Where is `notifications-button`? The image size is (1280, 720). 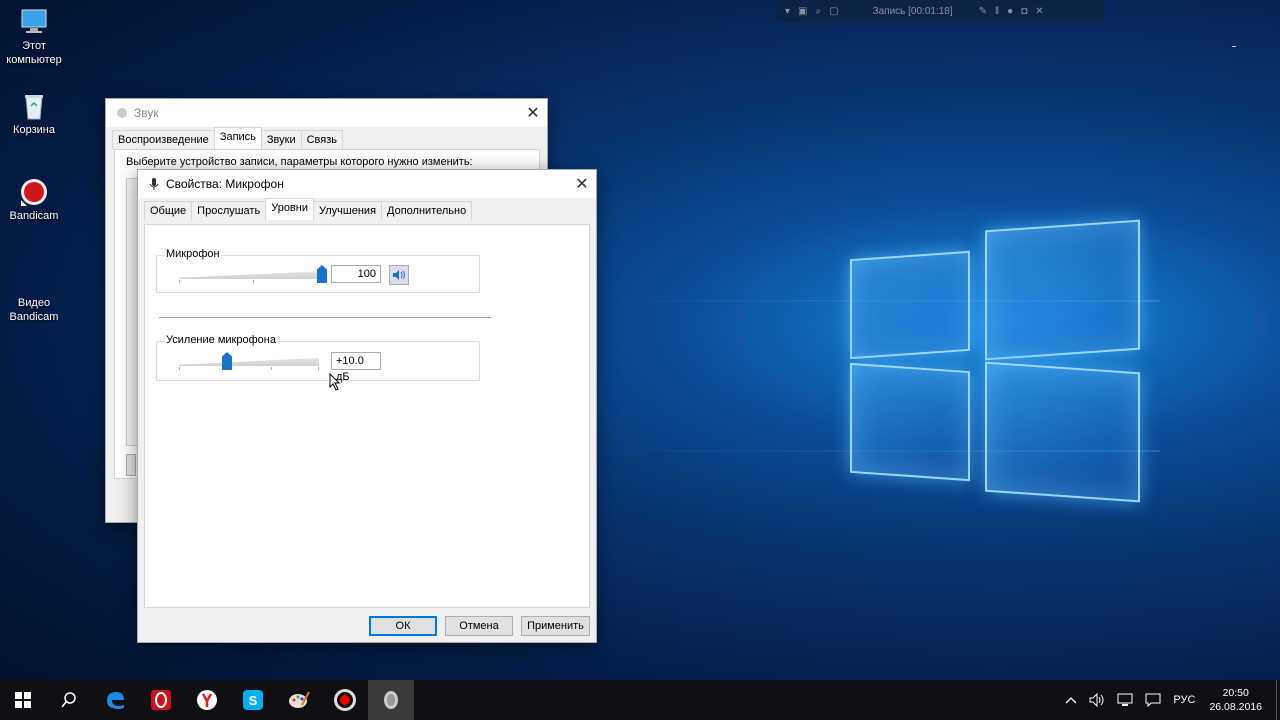
notifications-button is located at coordinates (1153, 700).